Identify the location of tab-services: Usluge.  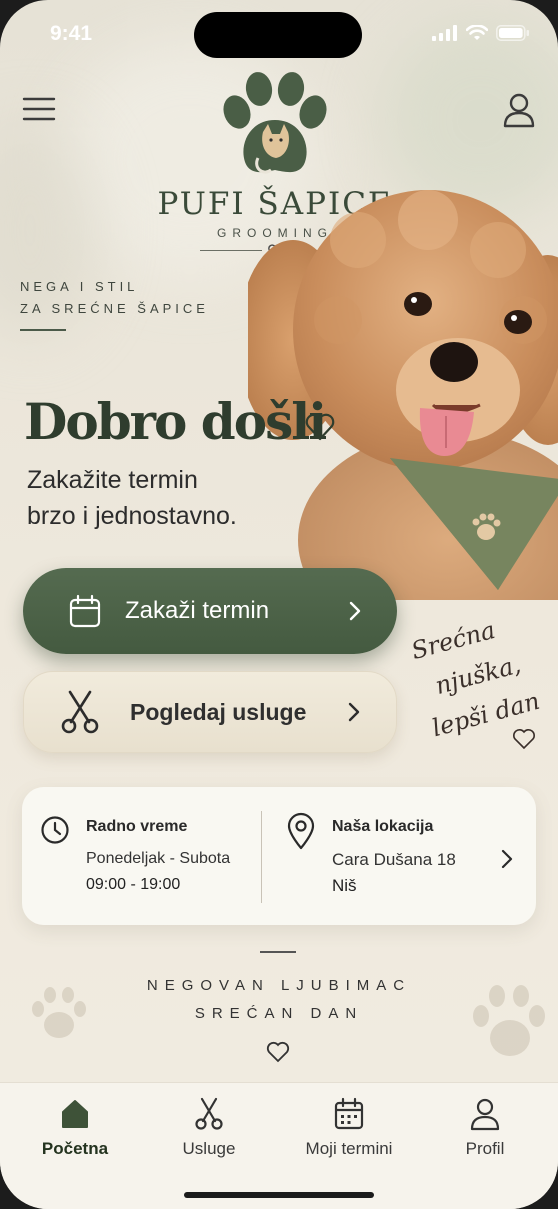
(209, 1128).